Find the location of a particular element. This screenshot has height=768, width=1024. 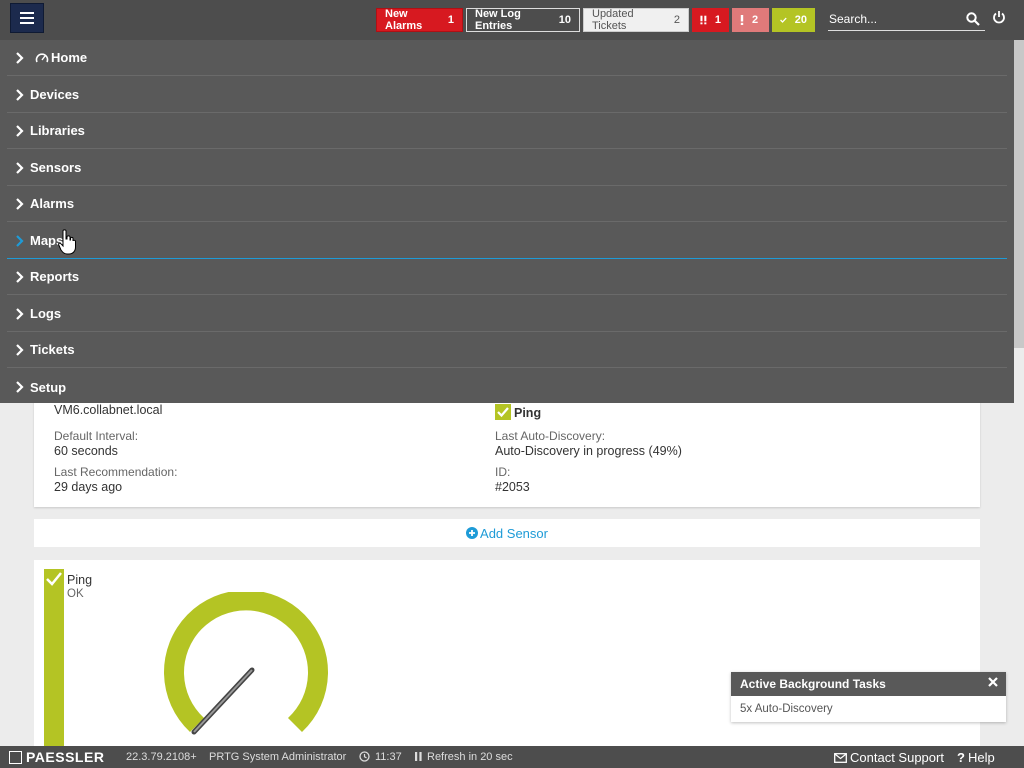

new-alarms-label: New Alarms is located at coordinates (404, 20).